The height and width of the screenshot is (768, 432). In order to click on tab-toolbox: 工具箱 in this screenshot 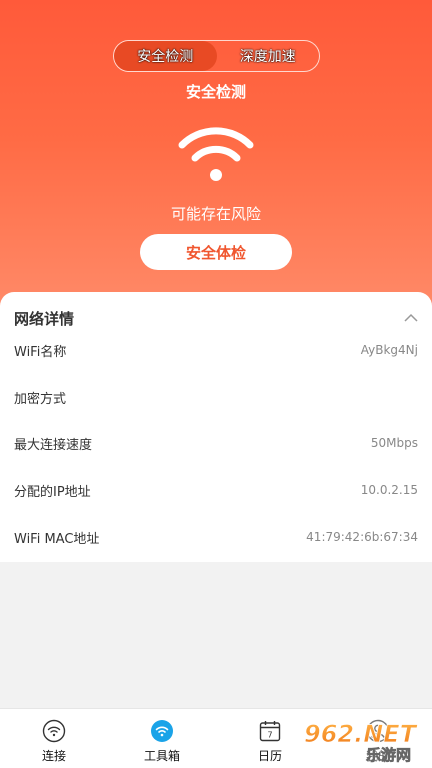, I will do `click(162, 738)`.